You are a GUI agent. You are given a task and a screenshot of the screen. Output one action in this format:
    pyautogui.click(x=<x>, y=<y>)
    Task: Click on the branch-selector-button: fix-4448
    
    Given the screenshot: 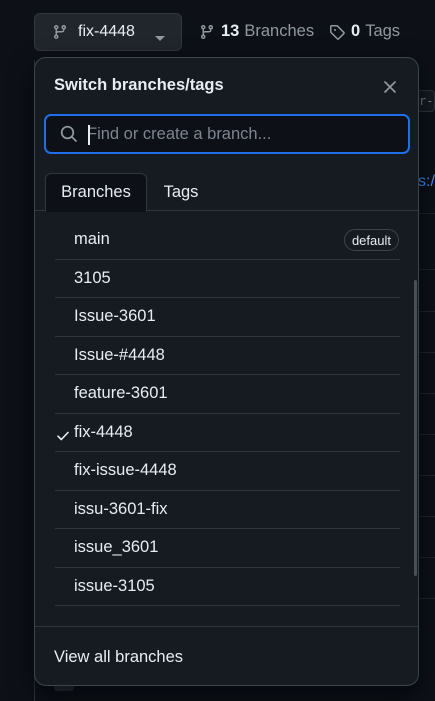 What is the action you would take?
    pyautogui.click(x=108, y=32)
    